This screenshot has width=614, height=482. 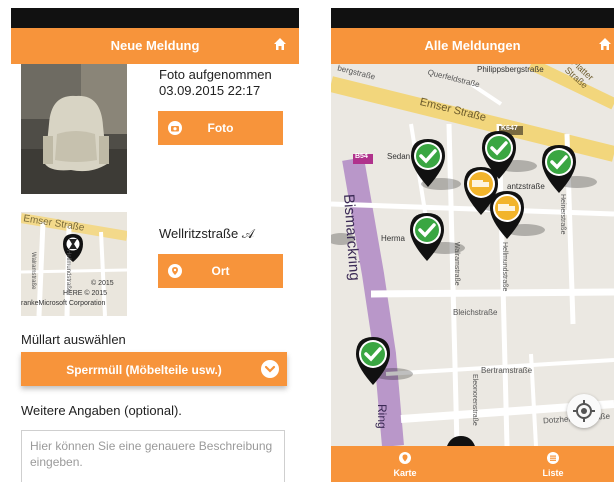 I want to click on photo-status: Foto aufgenommen, so click(x=215, y=74).